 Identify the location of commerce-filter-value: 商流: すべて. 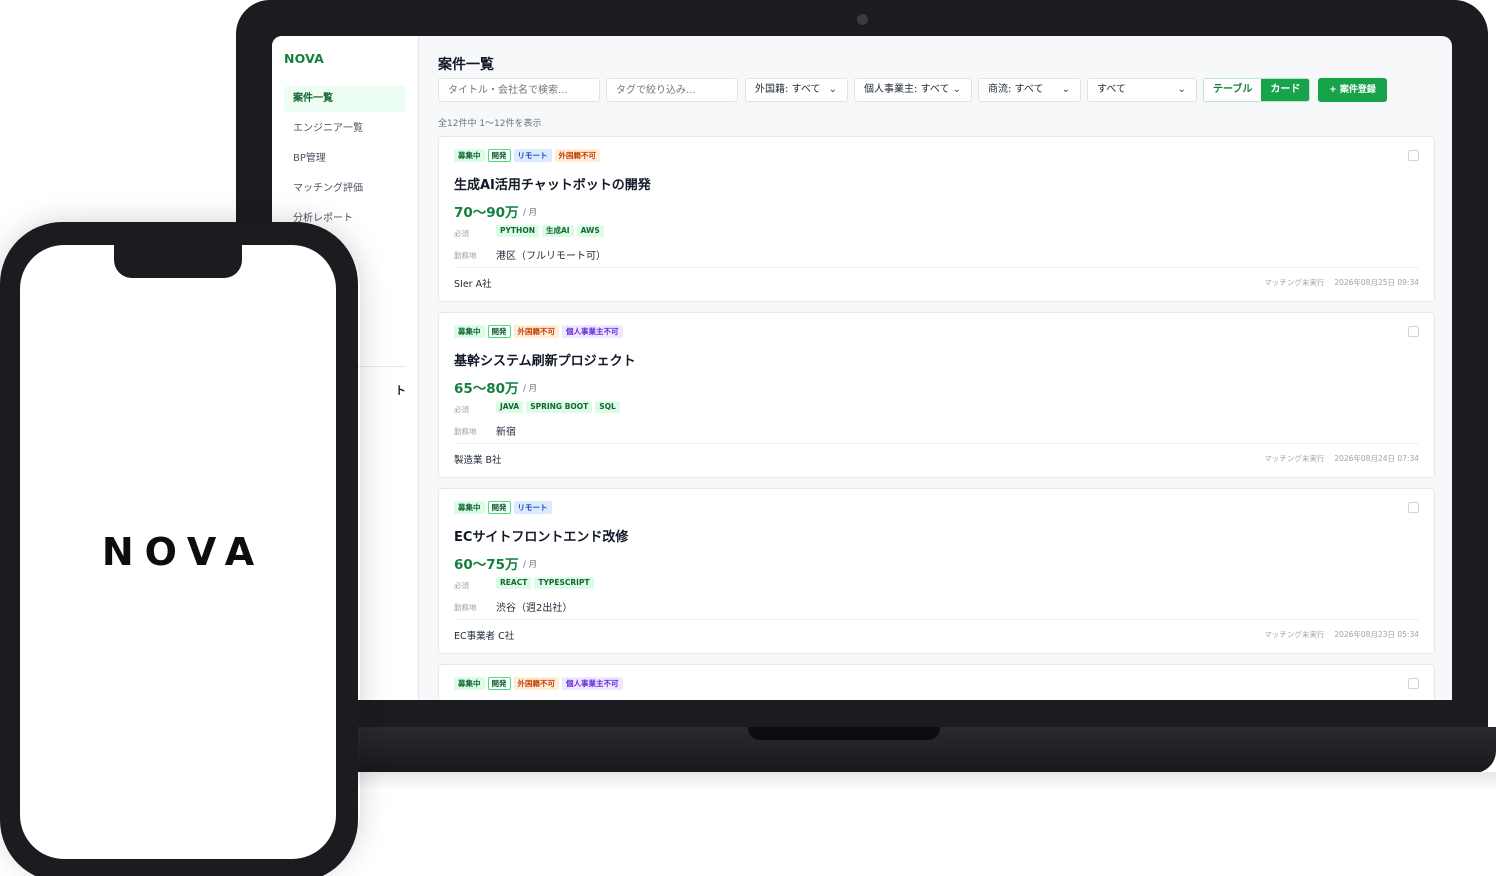
(1016, 89).